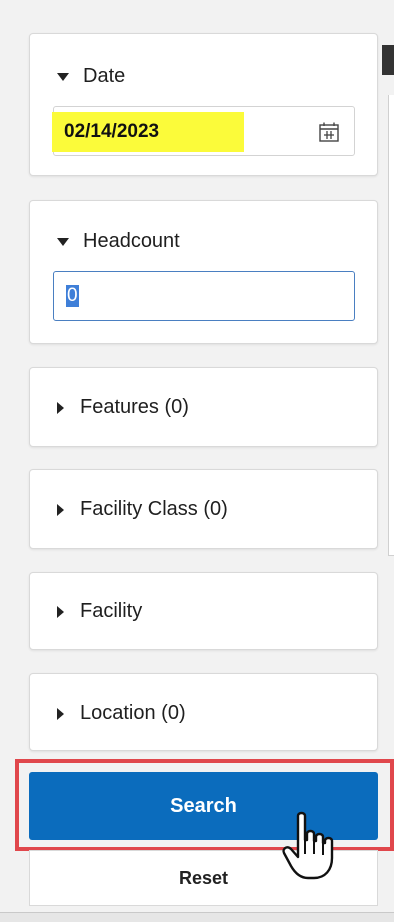 The height and width of the screenshot is (922, 394). I want to click on features-filter-toggle: Features (0), so click(123, 407).